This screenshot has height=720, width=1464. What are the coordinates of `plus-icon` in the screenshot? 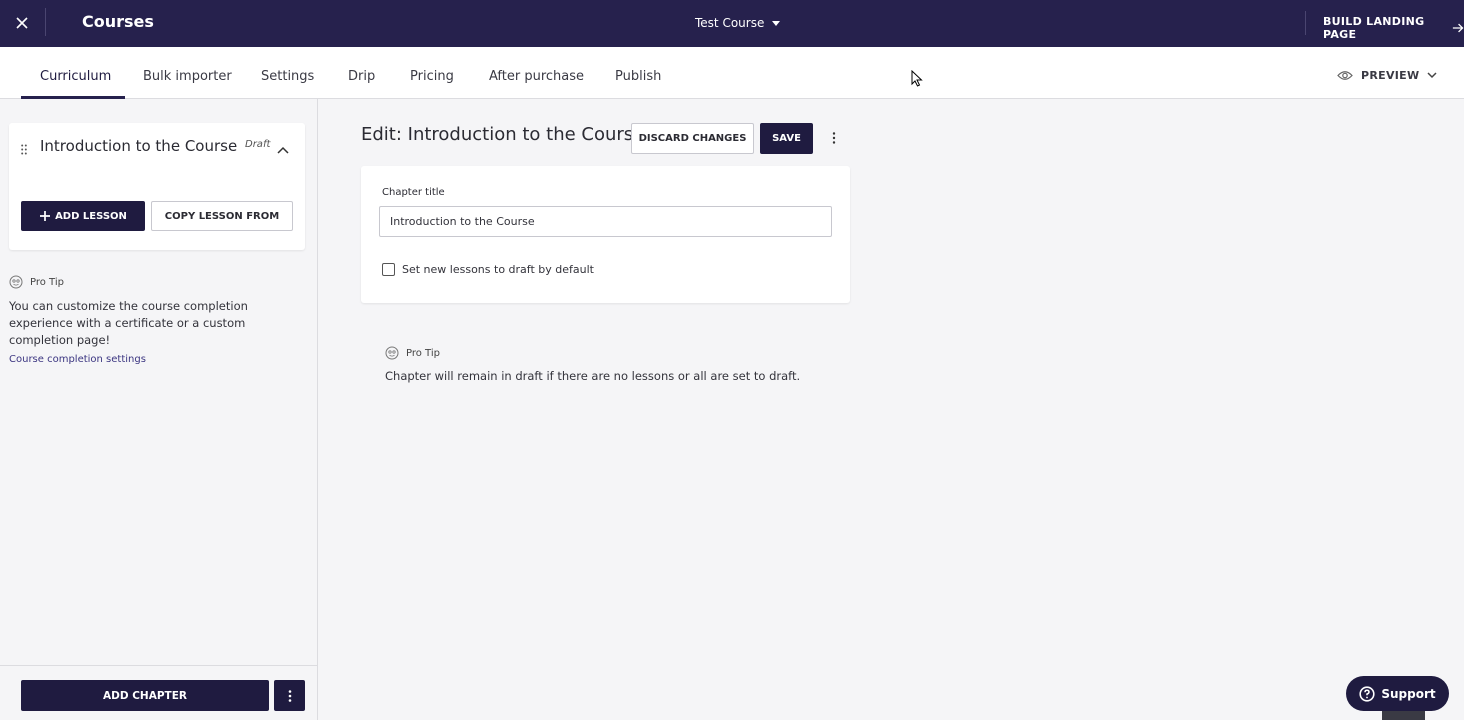 It's located at (45, 216).